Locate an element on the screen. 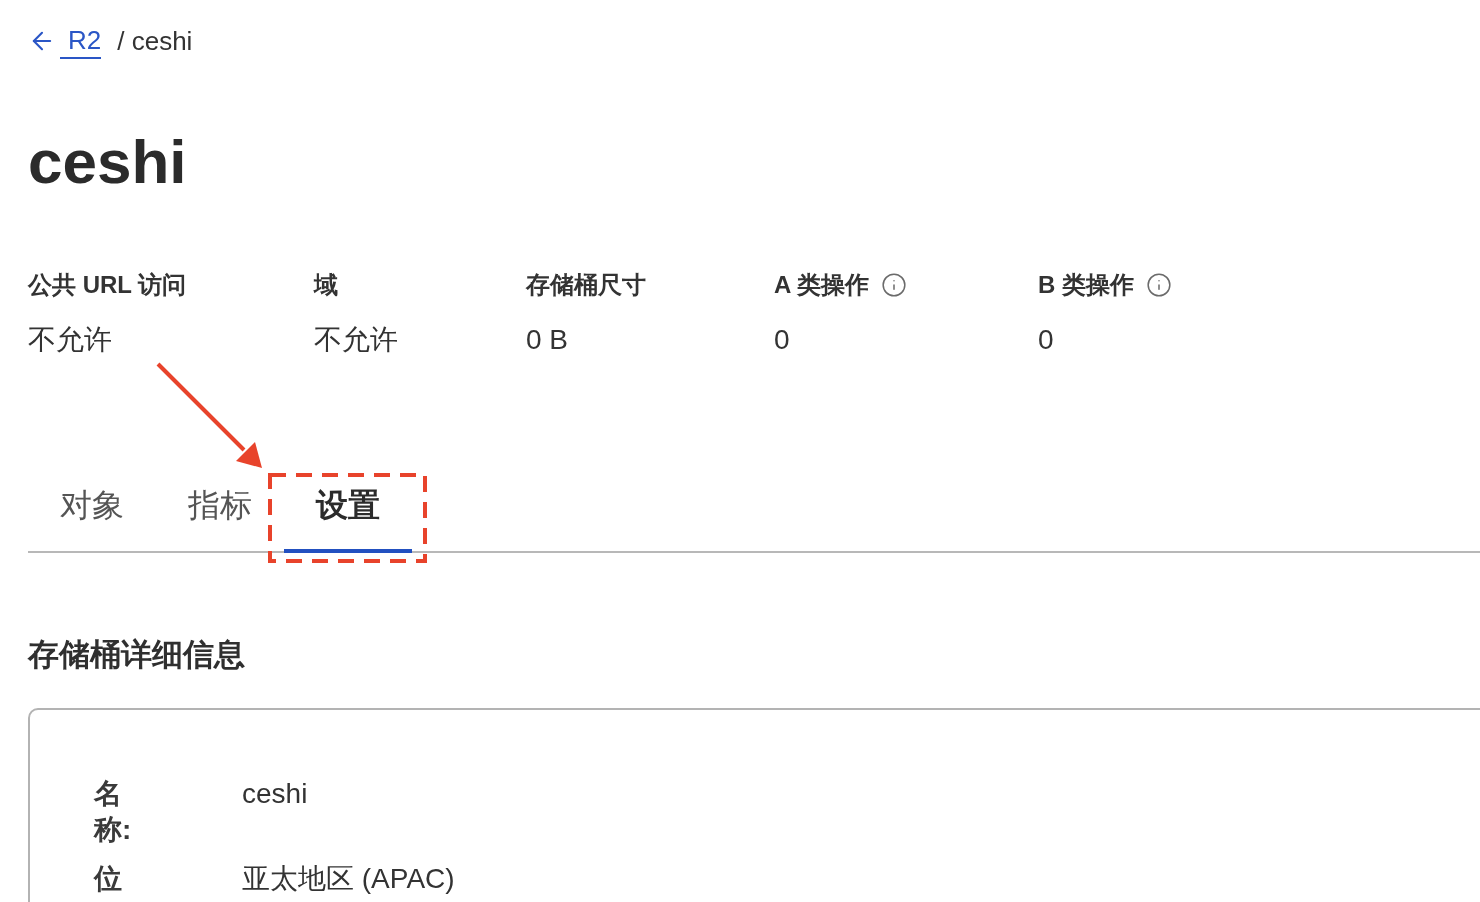 The height and width of the screenshot is (902, 1480). detail-label: 位 is located at coordinates (108, 879).